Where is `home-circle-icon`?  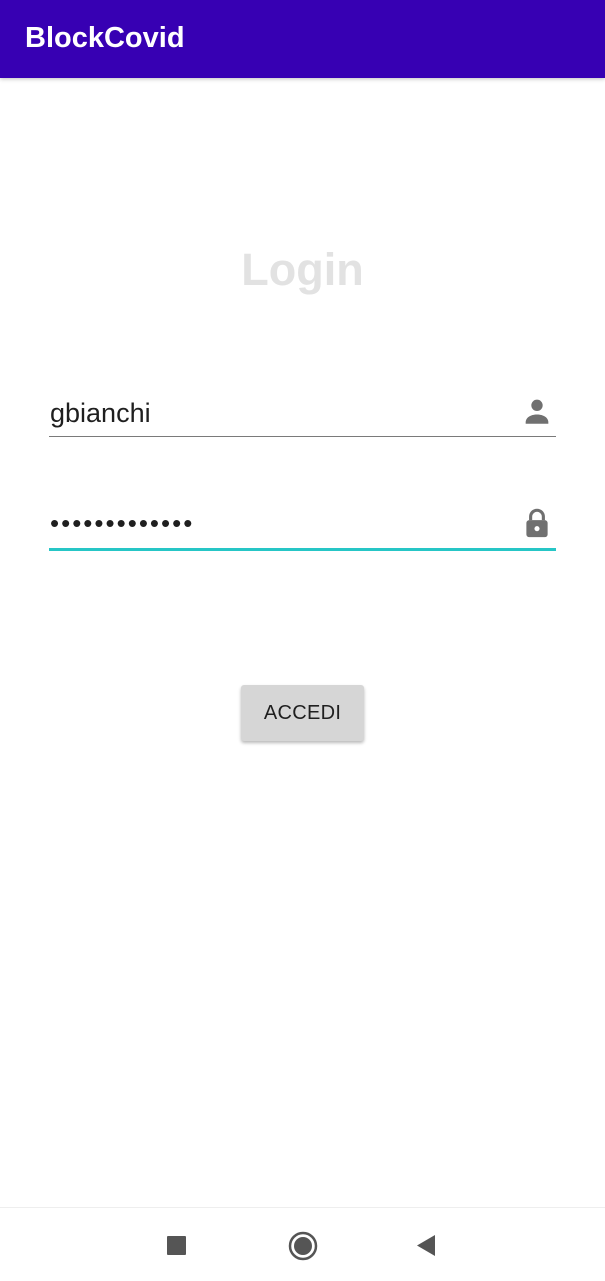
home-circle-icon is located at coordinates (303, 1246).